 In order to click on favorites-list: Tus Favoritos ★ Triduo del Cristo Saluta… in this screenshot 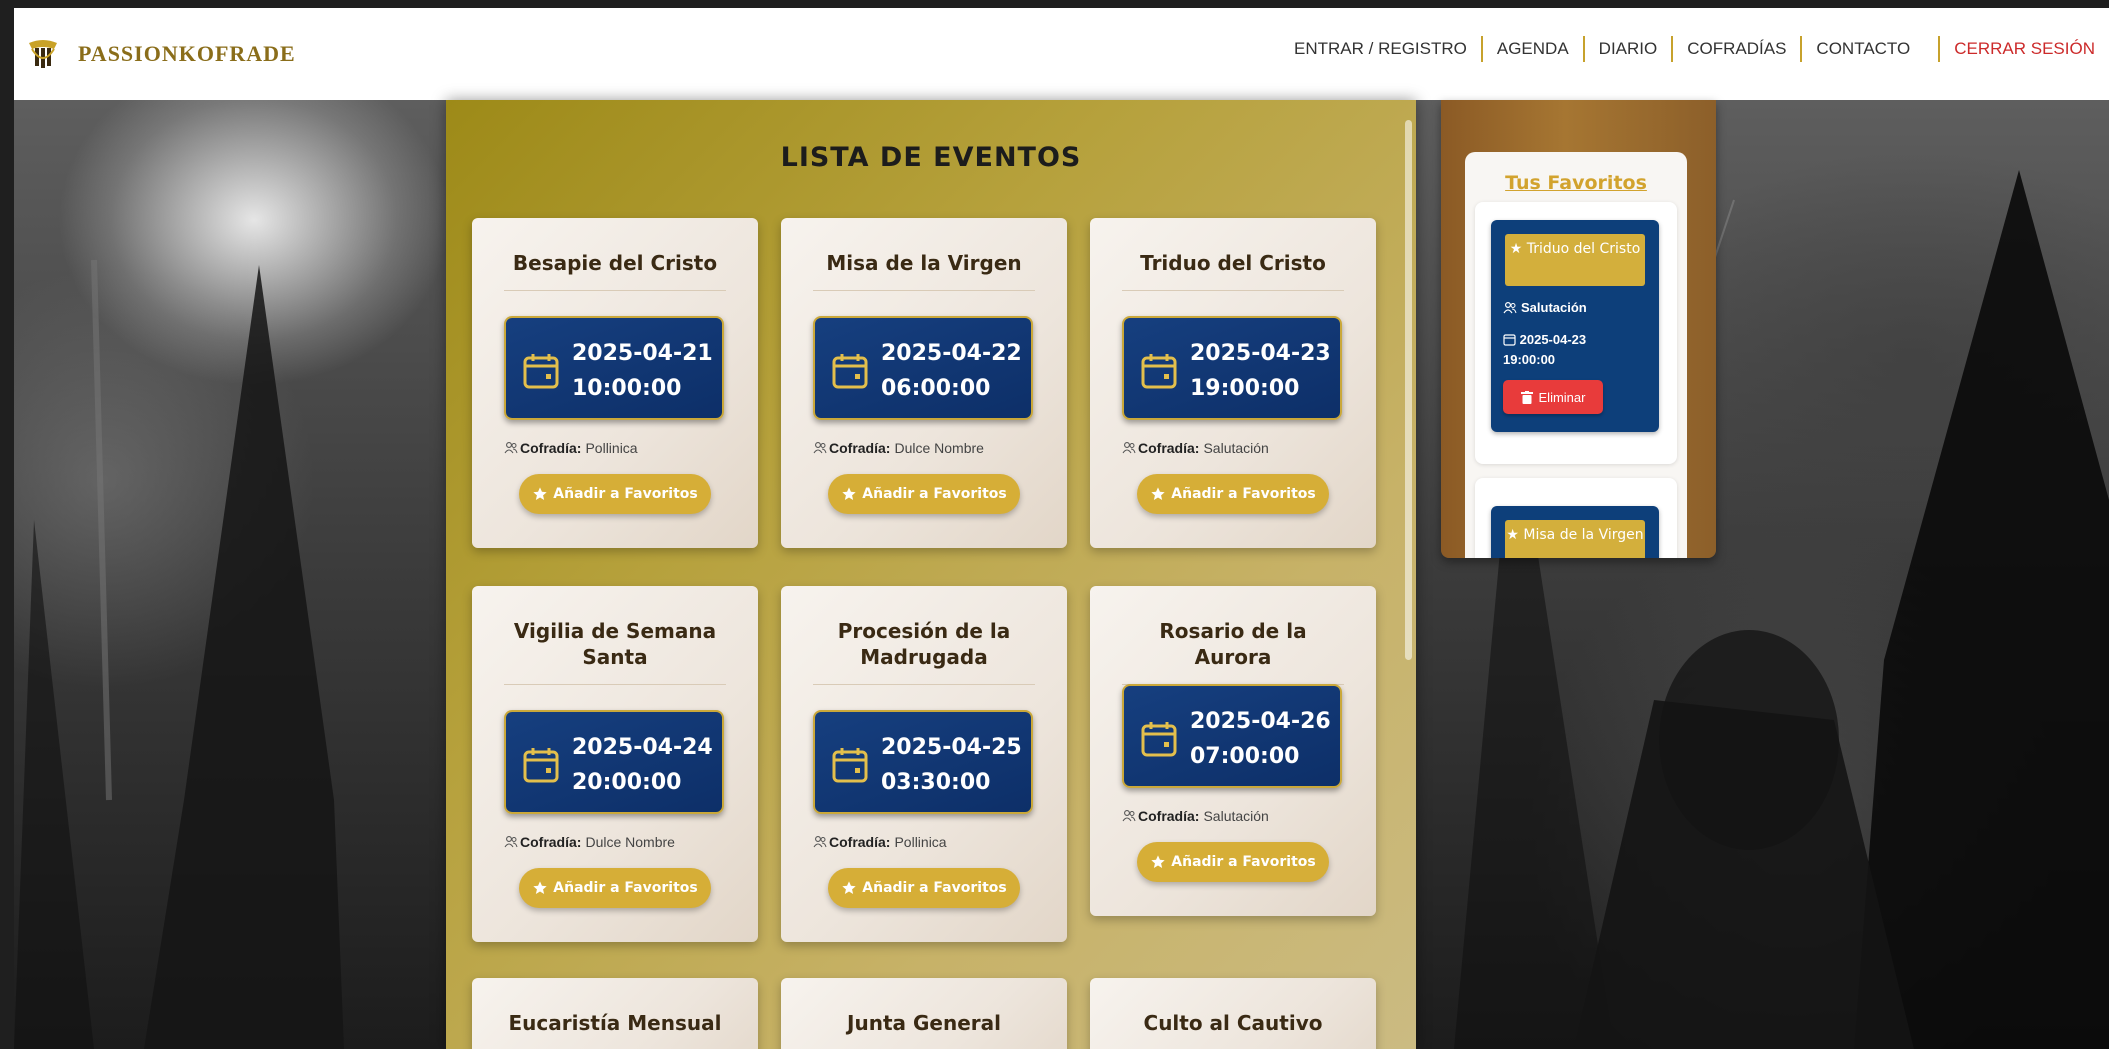, I will do `click(1576, 355)`.